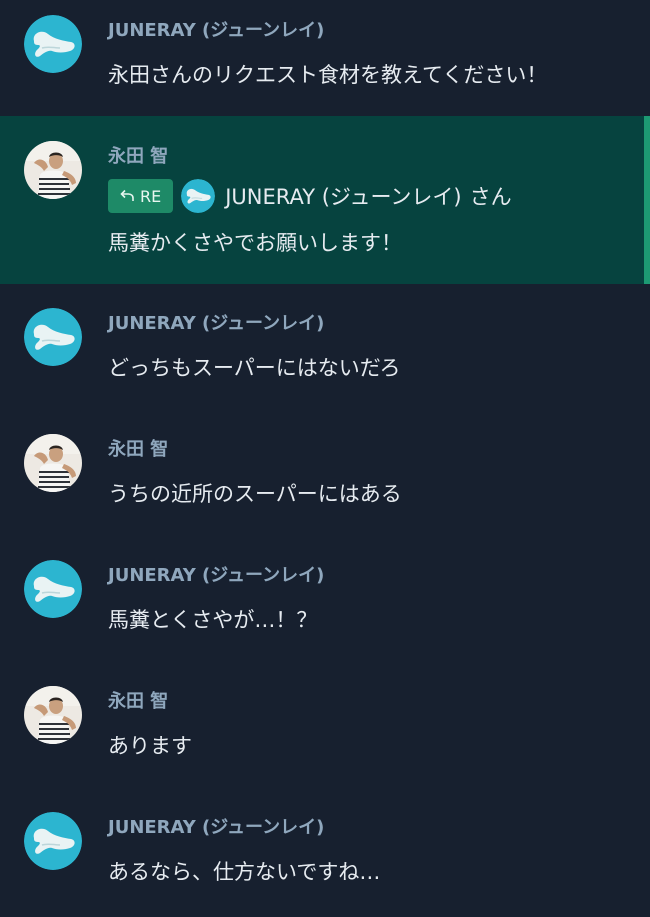  I want to click on message-text: 馬糞とくさやが…！？, so click(213, 620).